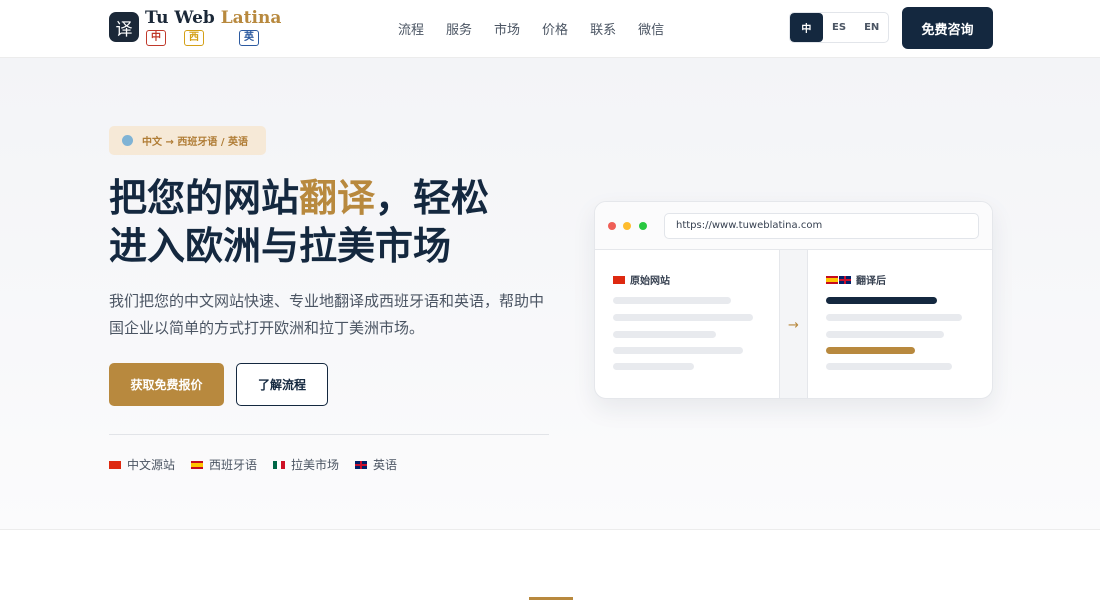 The height and width of the screenshot is (607, 1100). Describe the element at coordinates (183, 18) in the screenshot. I see `logo-title-tu-web: Tu Web` at that location.